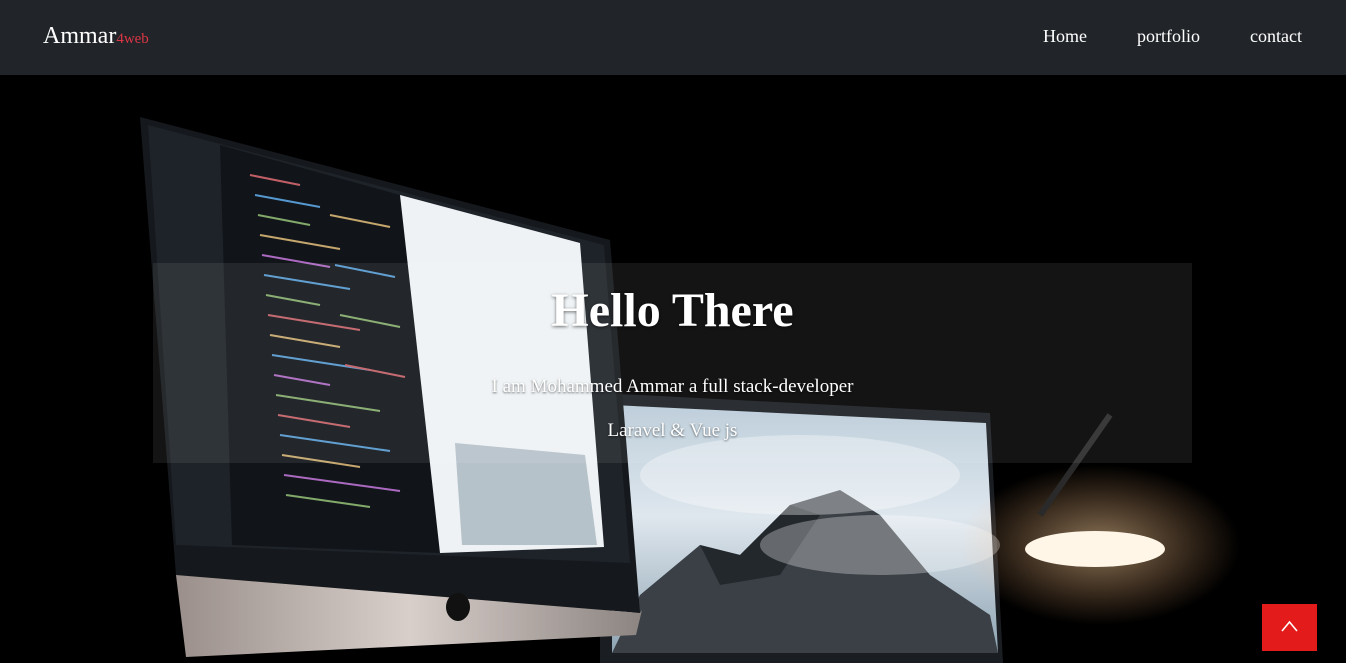 The height and width of the screenshot is (663, 1346). I want to click on brand-logo: Ammar4web, so click(96, 37).